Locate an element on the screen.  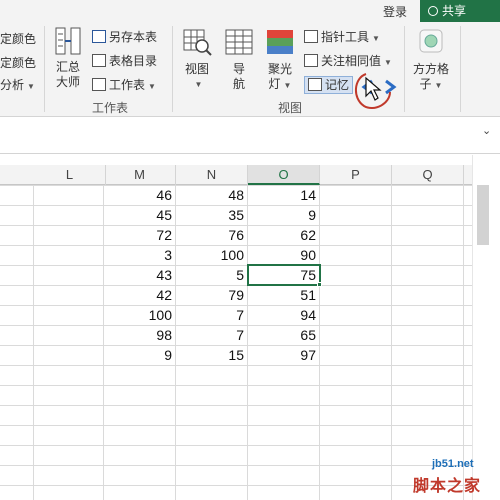
person-icon is located at coordinates (433, 11).